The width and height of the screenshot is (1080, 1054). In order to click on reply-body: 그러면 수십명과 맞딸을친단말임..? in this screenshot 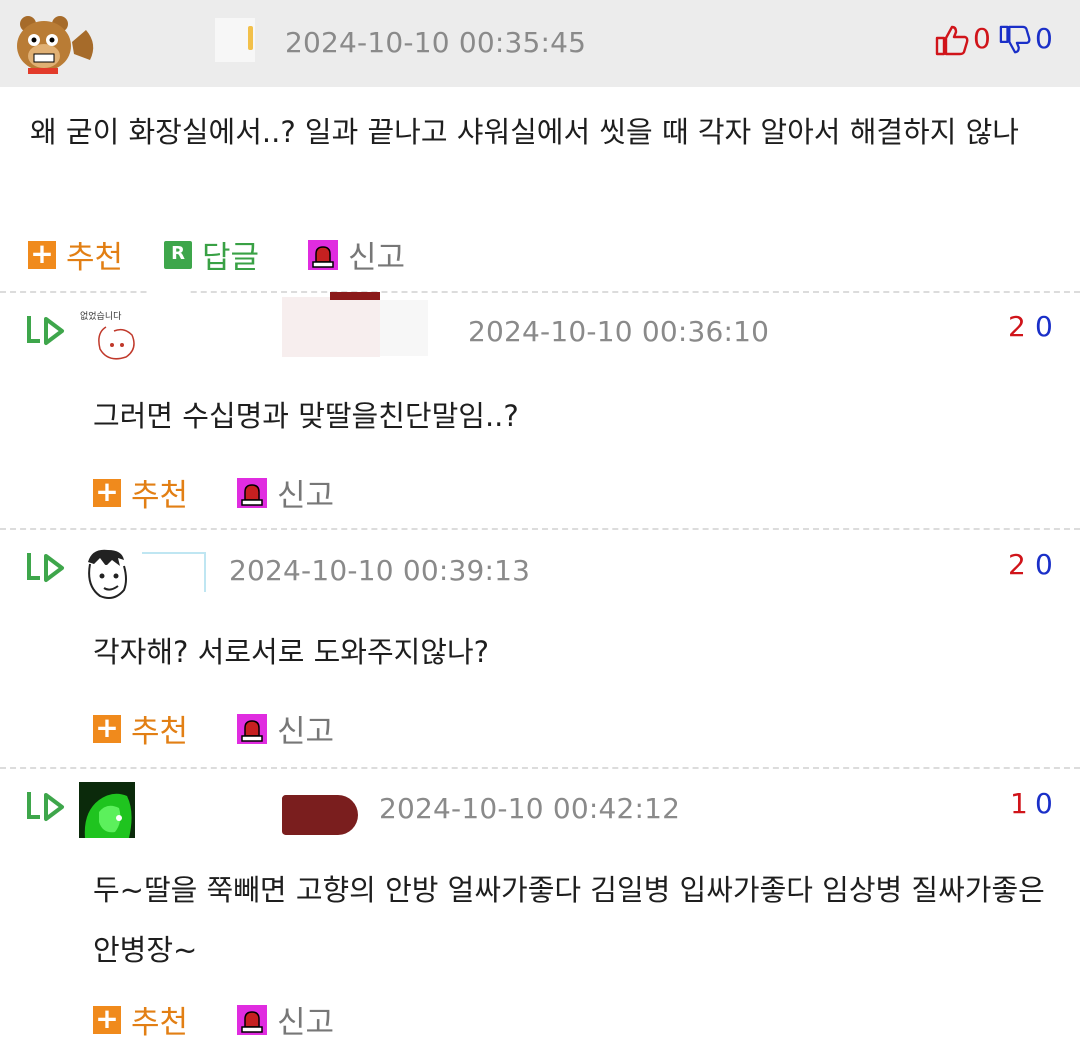, I will do `click(306, 416)`.